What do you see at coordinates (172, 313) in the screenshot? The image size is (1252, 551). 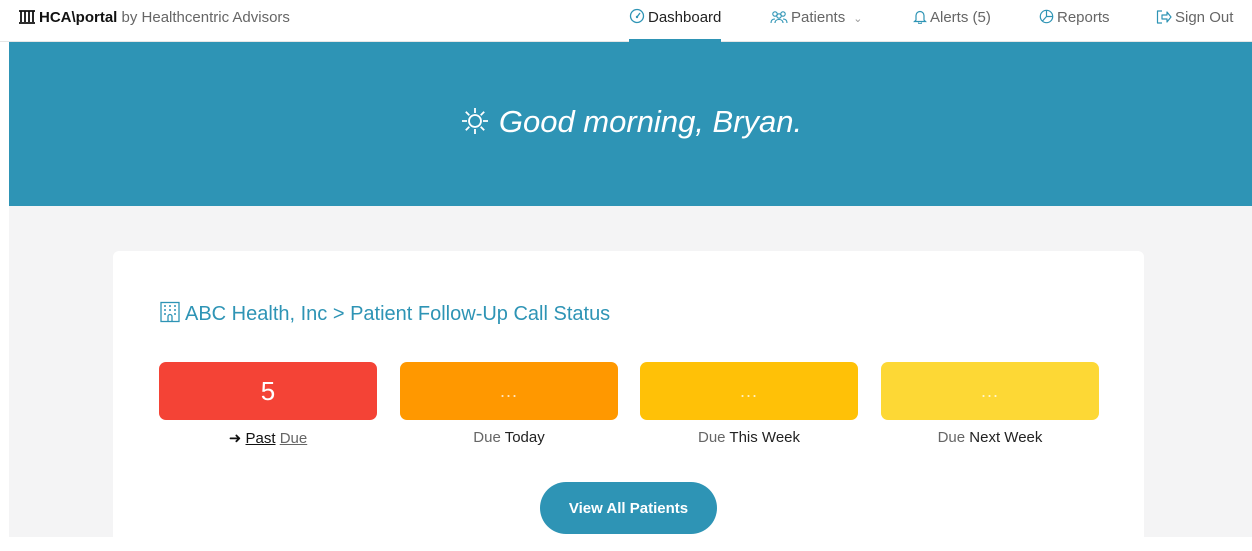 I see `building-icon` at bounding box center [172, 313].